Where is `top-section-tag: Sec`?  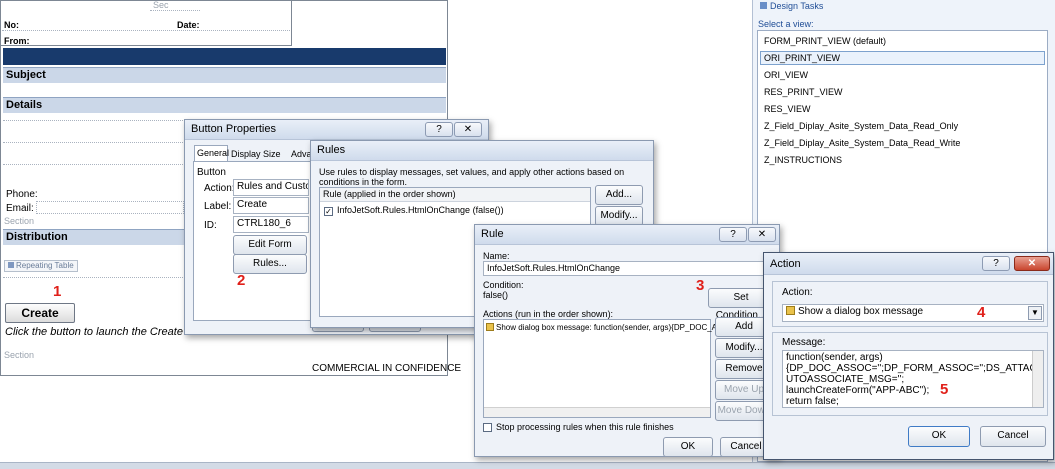
top-section-tag: Sec is located at coordinates (161, 5).